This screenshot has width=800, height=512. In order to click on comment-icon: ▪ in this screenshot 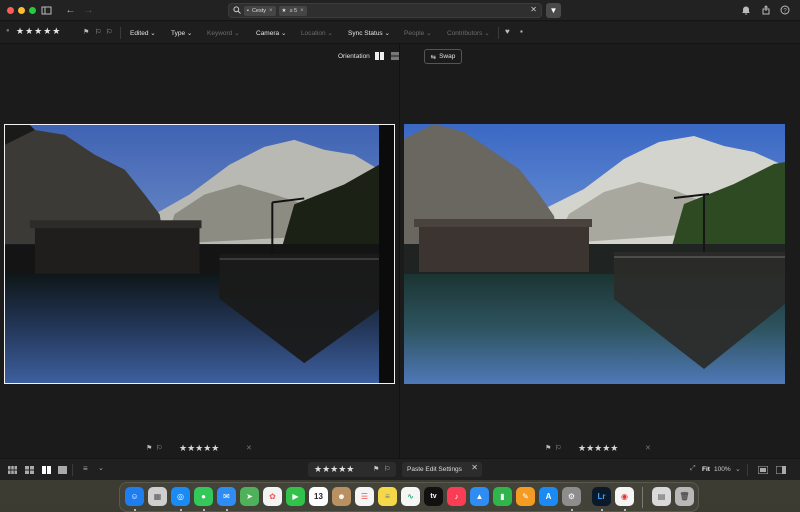, I will do `click(521, 31)`.